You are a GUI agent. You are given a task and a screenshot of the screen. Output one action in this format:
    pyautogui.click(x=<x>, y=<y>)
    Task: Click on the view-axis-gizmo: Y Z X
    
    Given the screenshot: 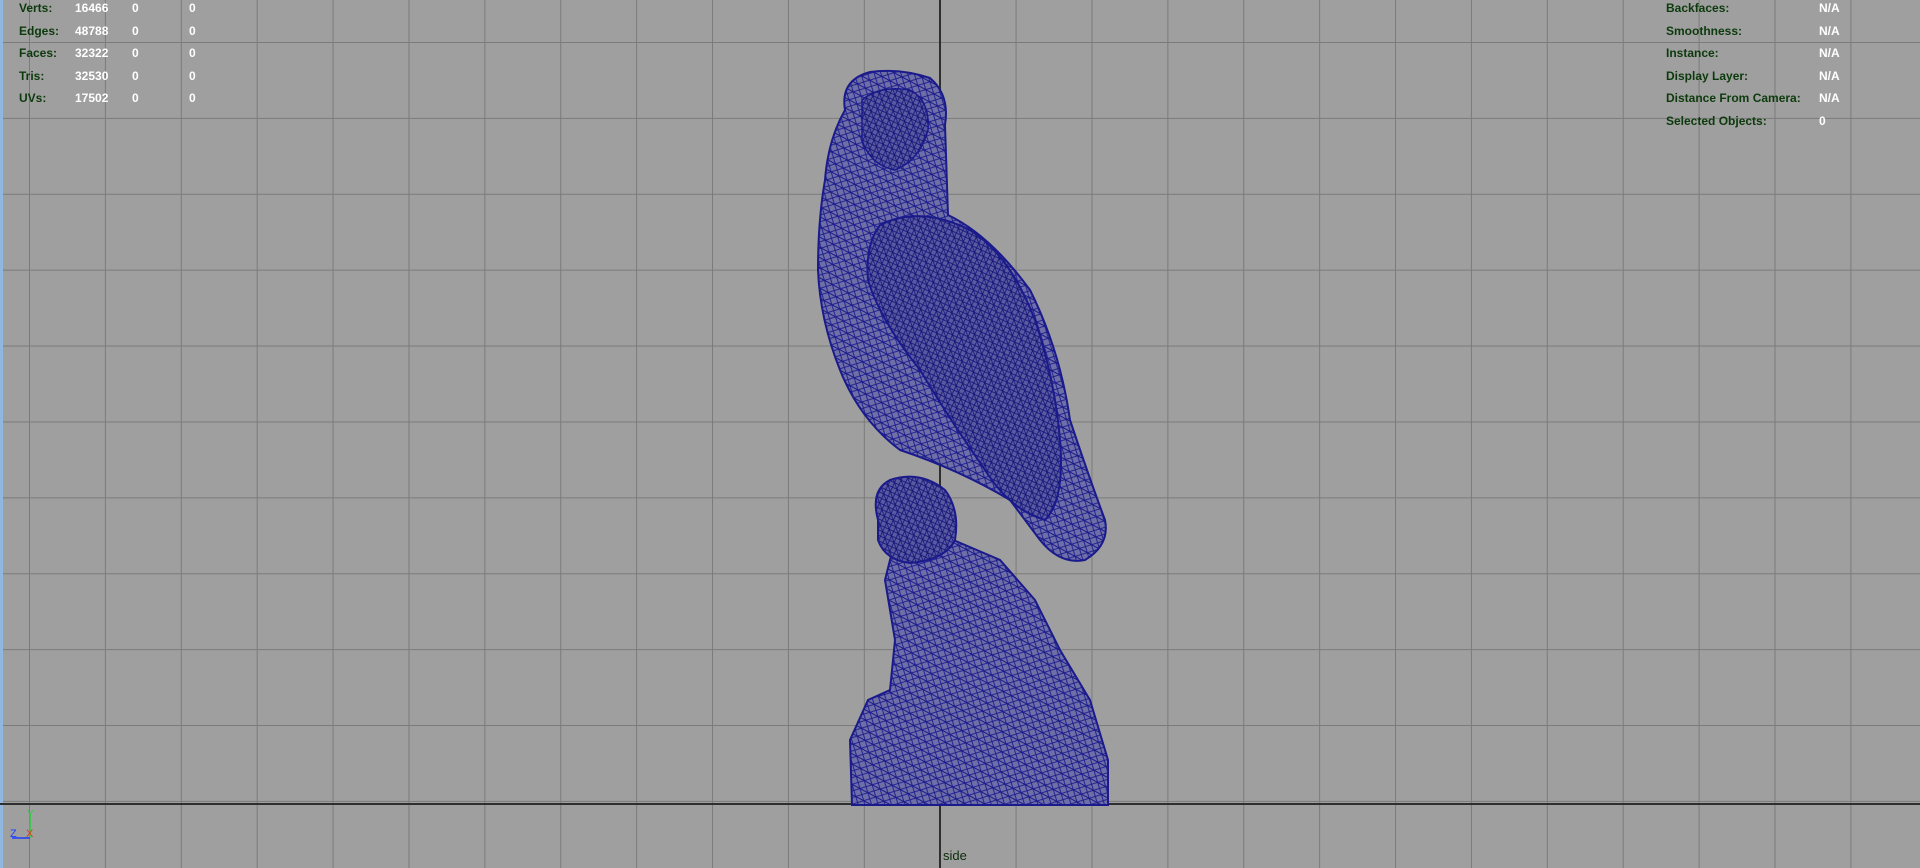 What is the action you would take?
    pyautogui.click(x=22, y=824)
    